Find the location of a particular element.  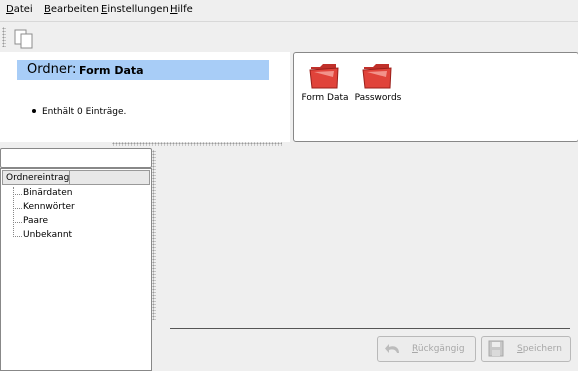

menu-einstellungen: Einstellungen is located at coordinates (135, 9).